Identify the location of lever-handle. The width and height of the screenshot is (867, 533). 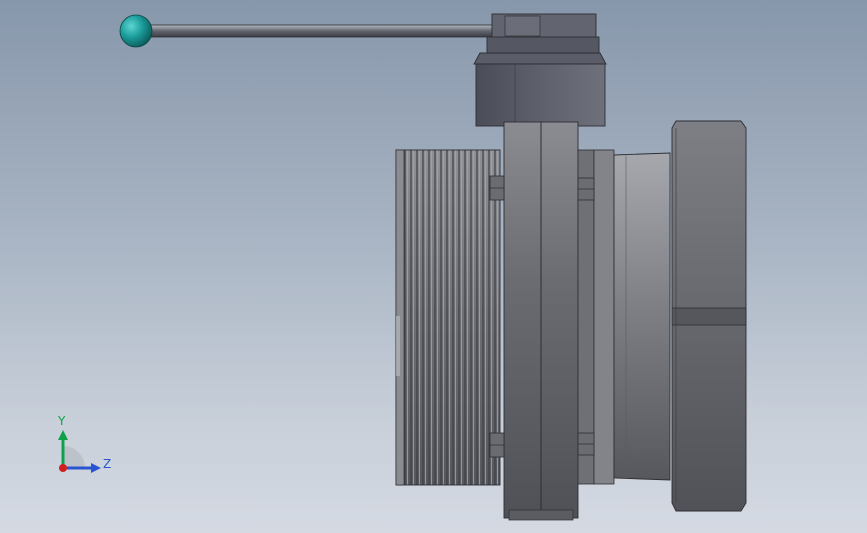
(307, 31).